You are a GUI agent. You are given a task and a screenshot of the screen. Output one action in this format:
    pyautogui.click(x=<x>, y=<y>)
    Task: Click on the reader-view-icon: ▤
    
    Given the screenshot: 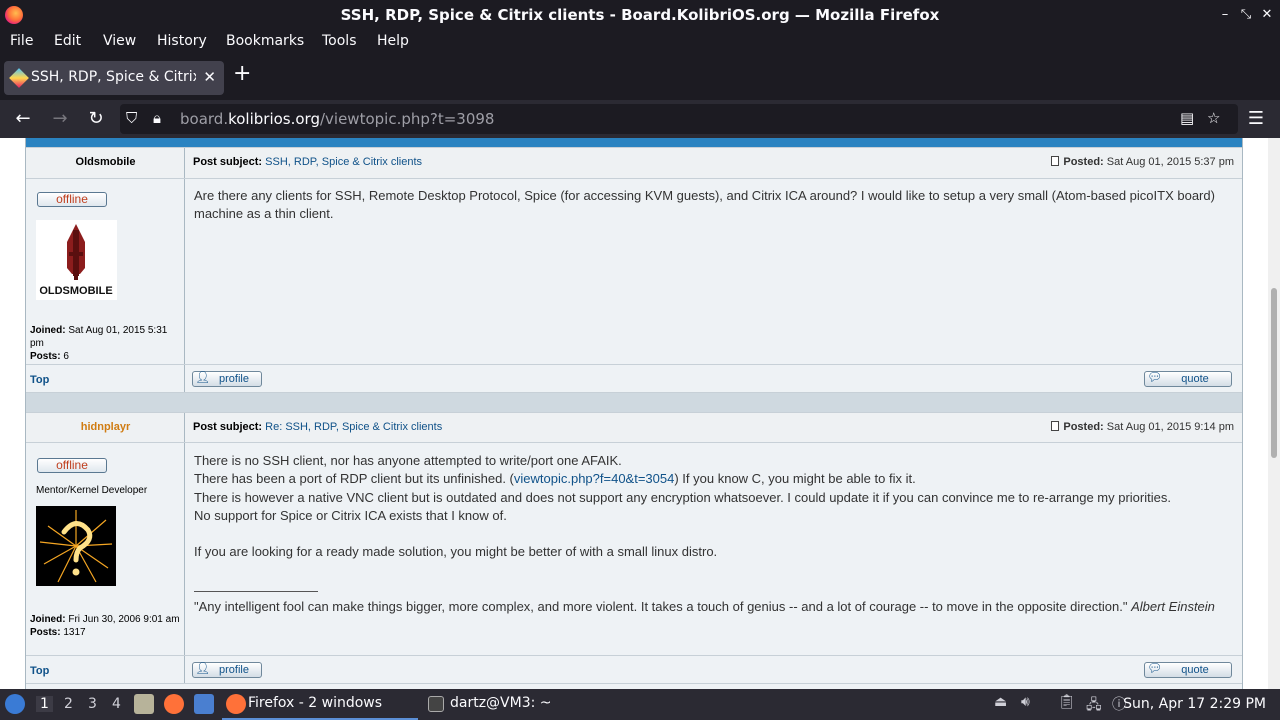 What is the action you would take?
    pyautogui.click(x=1187, y=118)
    